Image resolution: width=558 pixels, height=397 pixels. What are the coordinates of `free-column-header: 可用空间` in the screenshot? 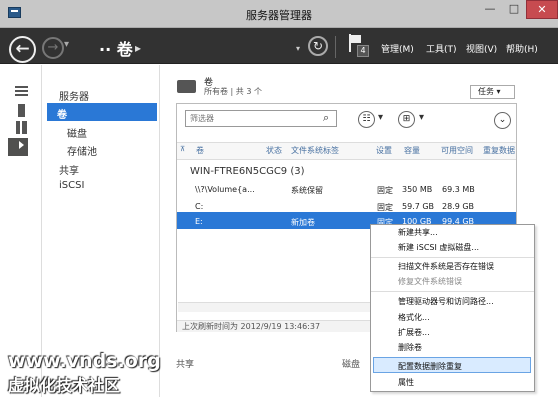 It's located at (457, 150).